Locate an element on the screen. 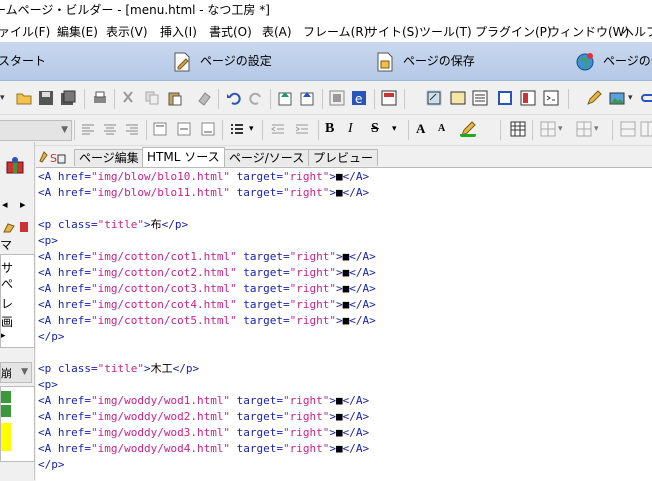  page-settings-button: ページの設定 is located at coordinates (232, 61).